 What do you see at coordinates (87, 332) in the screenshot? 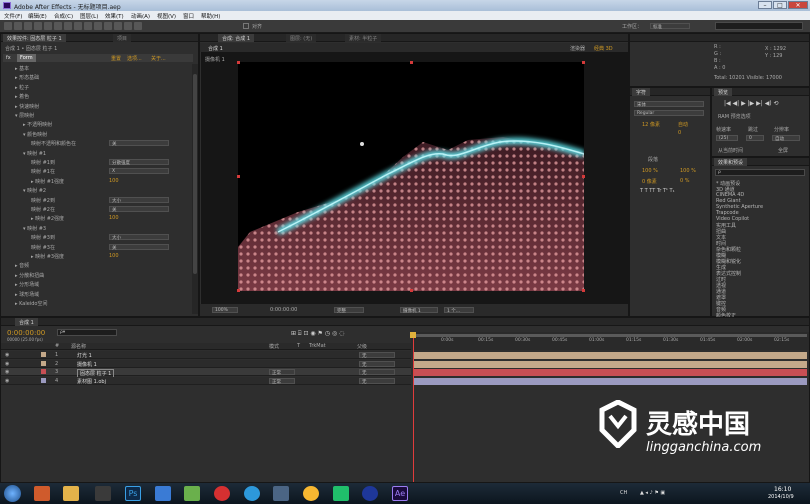
I see `timeline-search-input: ρ▾` at bounding box center [87, 332].